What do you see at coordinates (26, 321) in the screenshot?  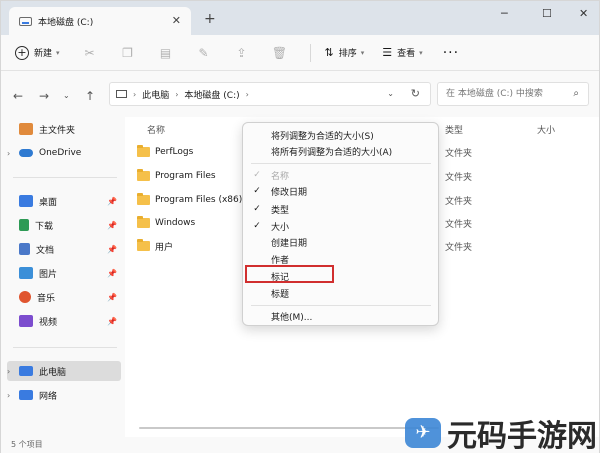 I see `video-icon` at bounding box center [26, 321].